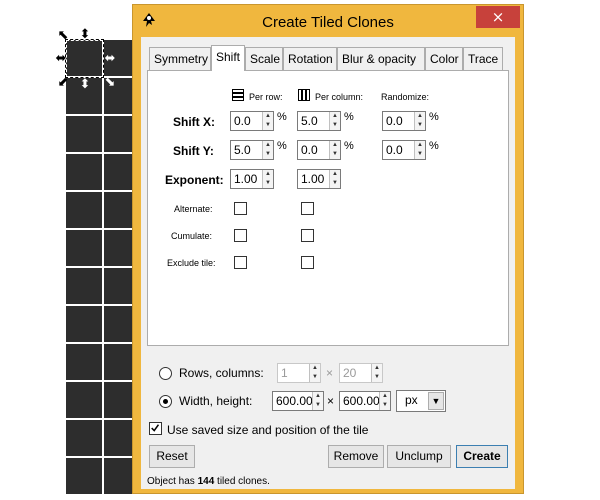 This screenshot has height=500, width=600. I want to click on tab-trace: Trace, so click(483, 58).